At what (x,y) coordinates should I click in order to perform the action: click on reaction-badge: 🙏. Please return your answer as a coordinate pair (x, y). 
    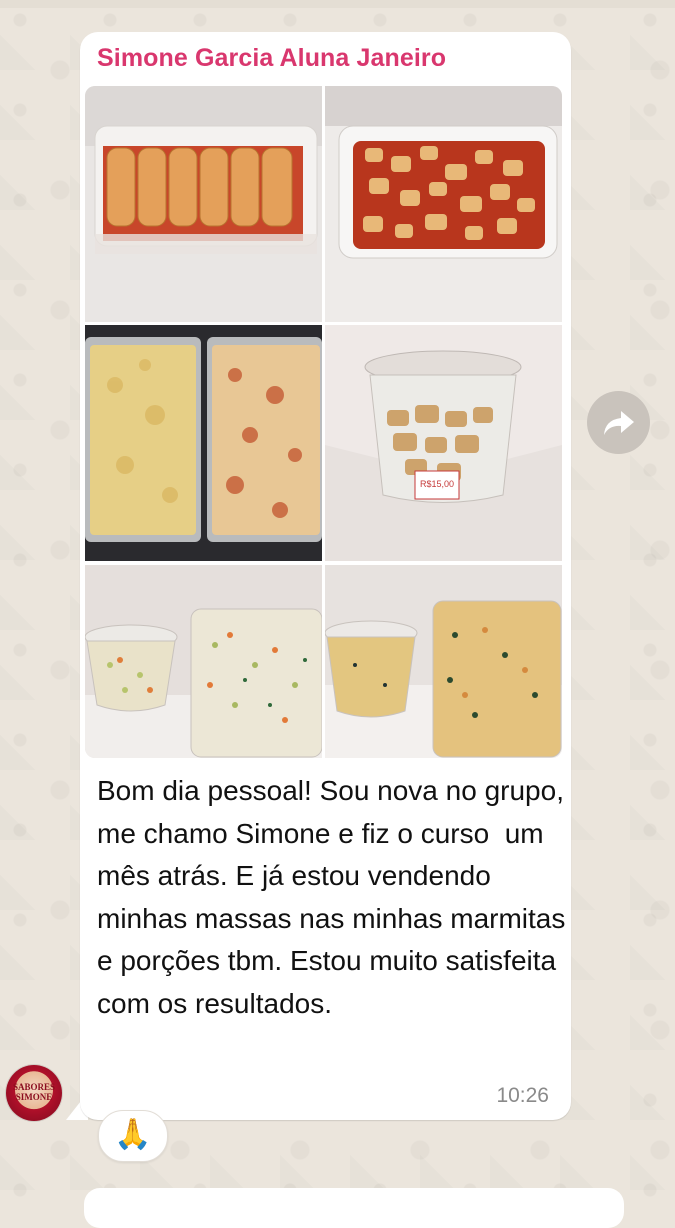
    Looking at the image, I should click on (133, 1136).